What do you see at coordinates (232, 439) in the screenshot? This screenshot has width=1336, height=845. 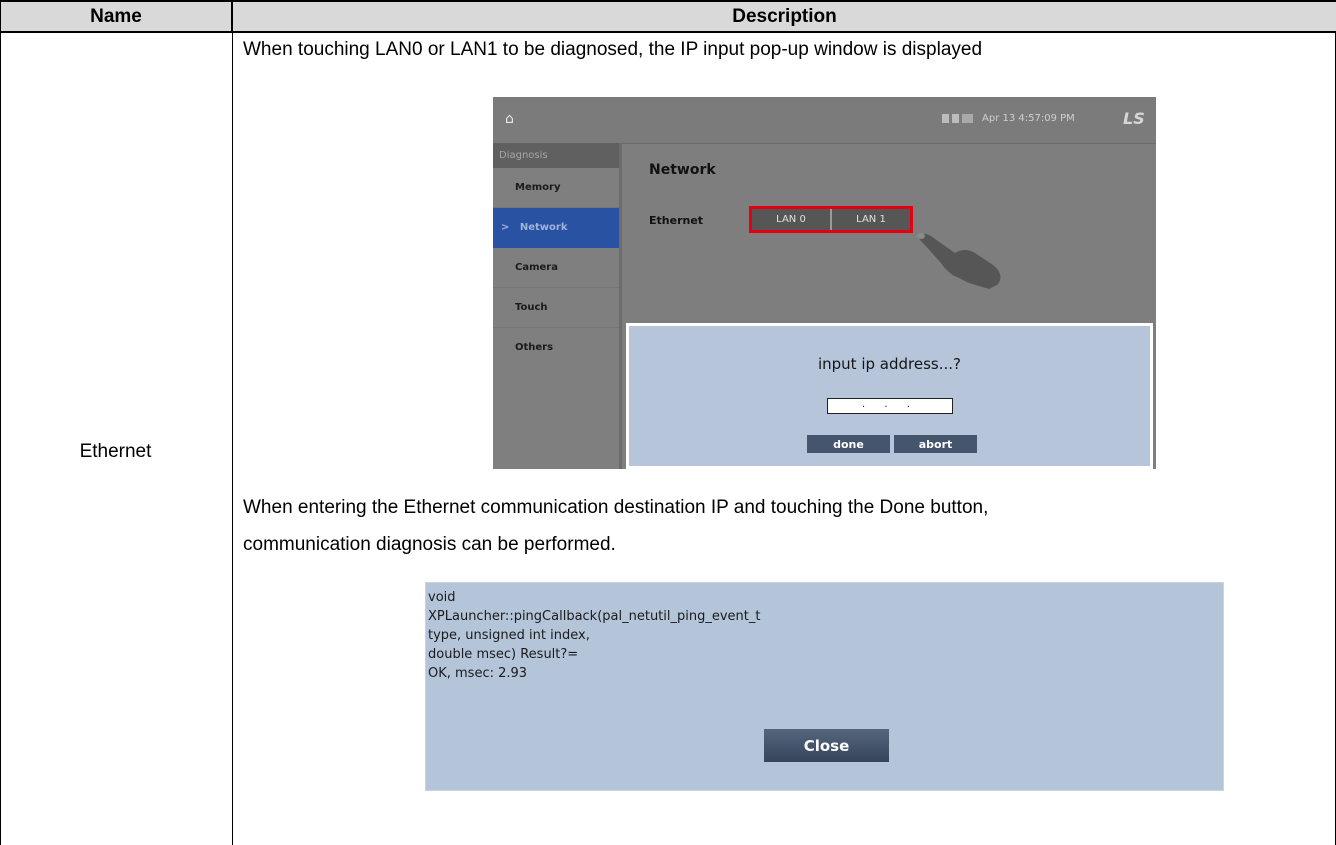 I see `column-divider` at bounding box center [232, 439].